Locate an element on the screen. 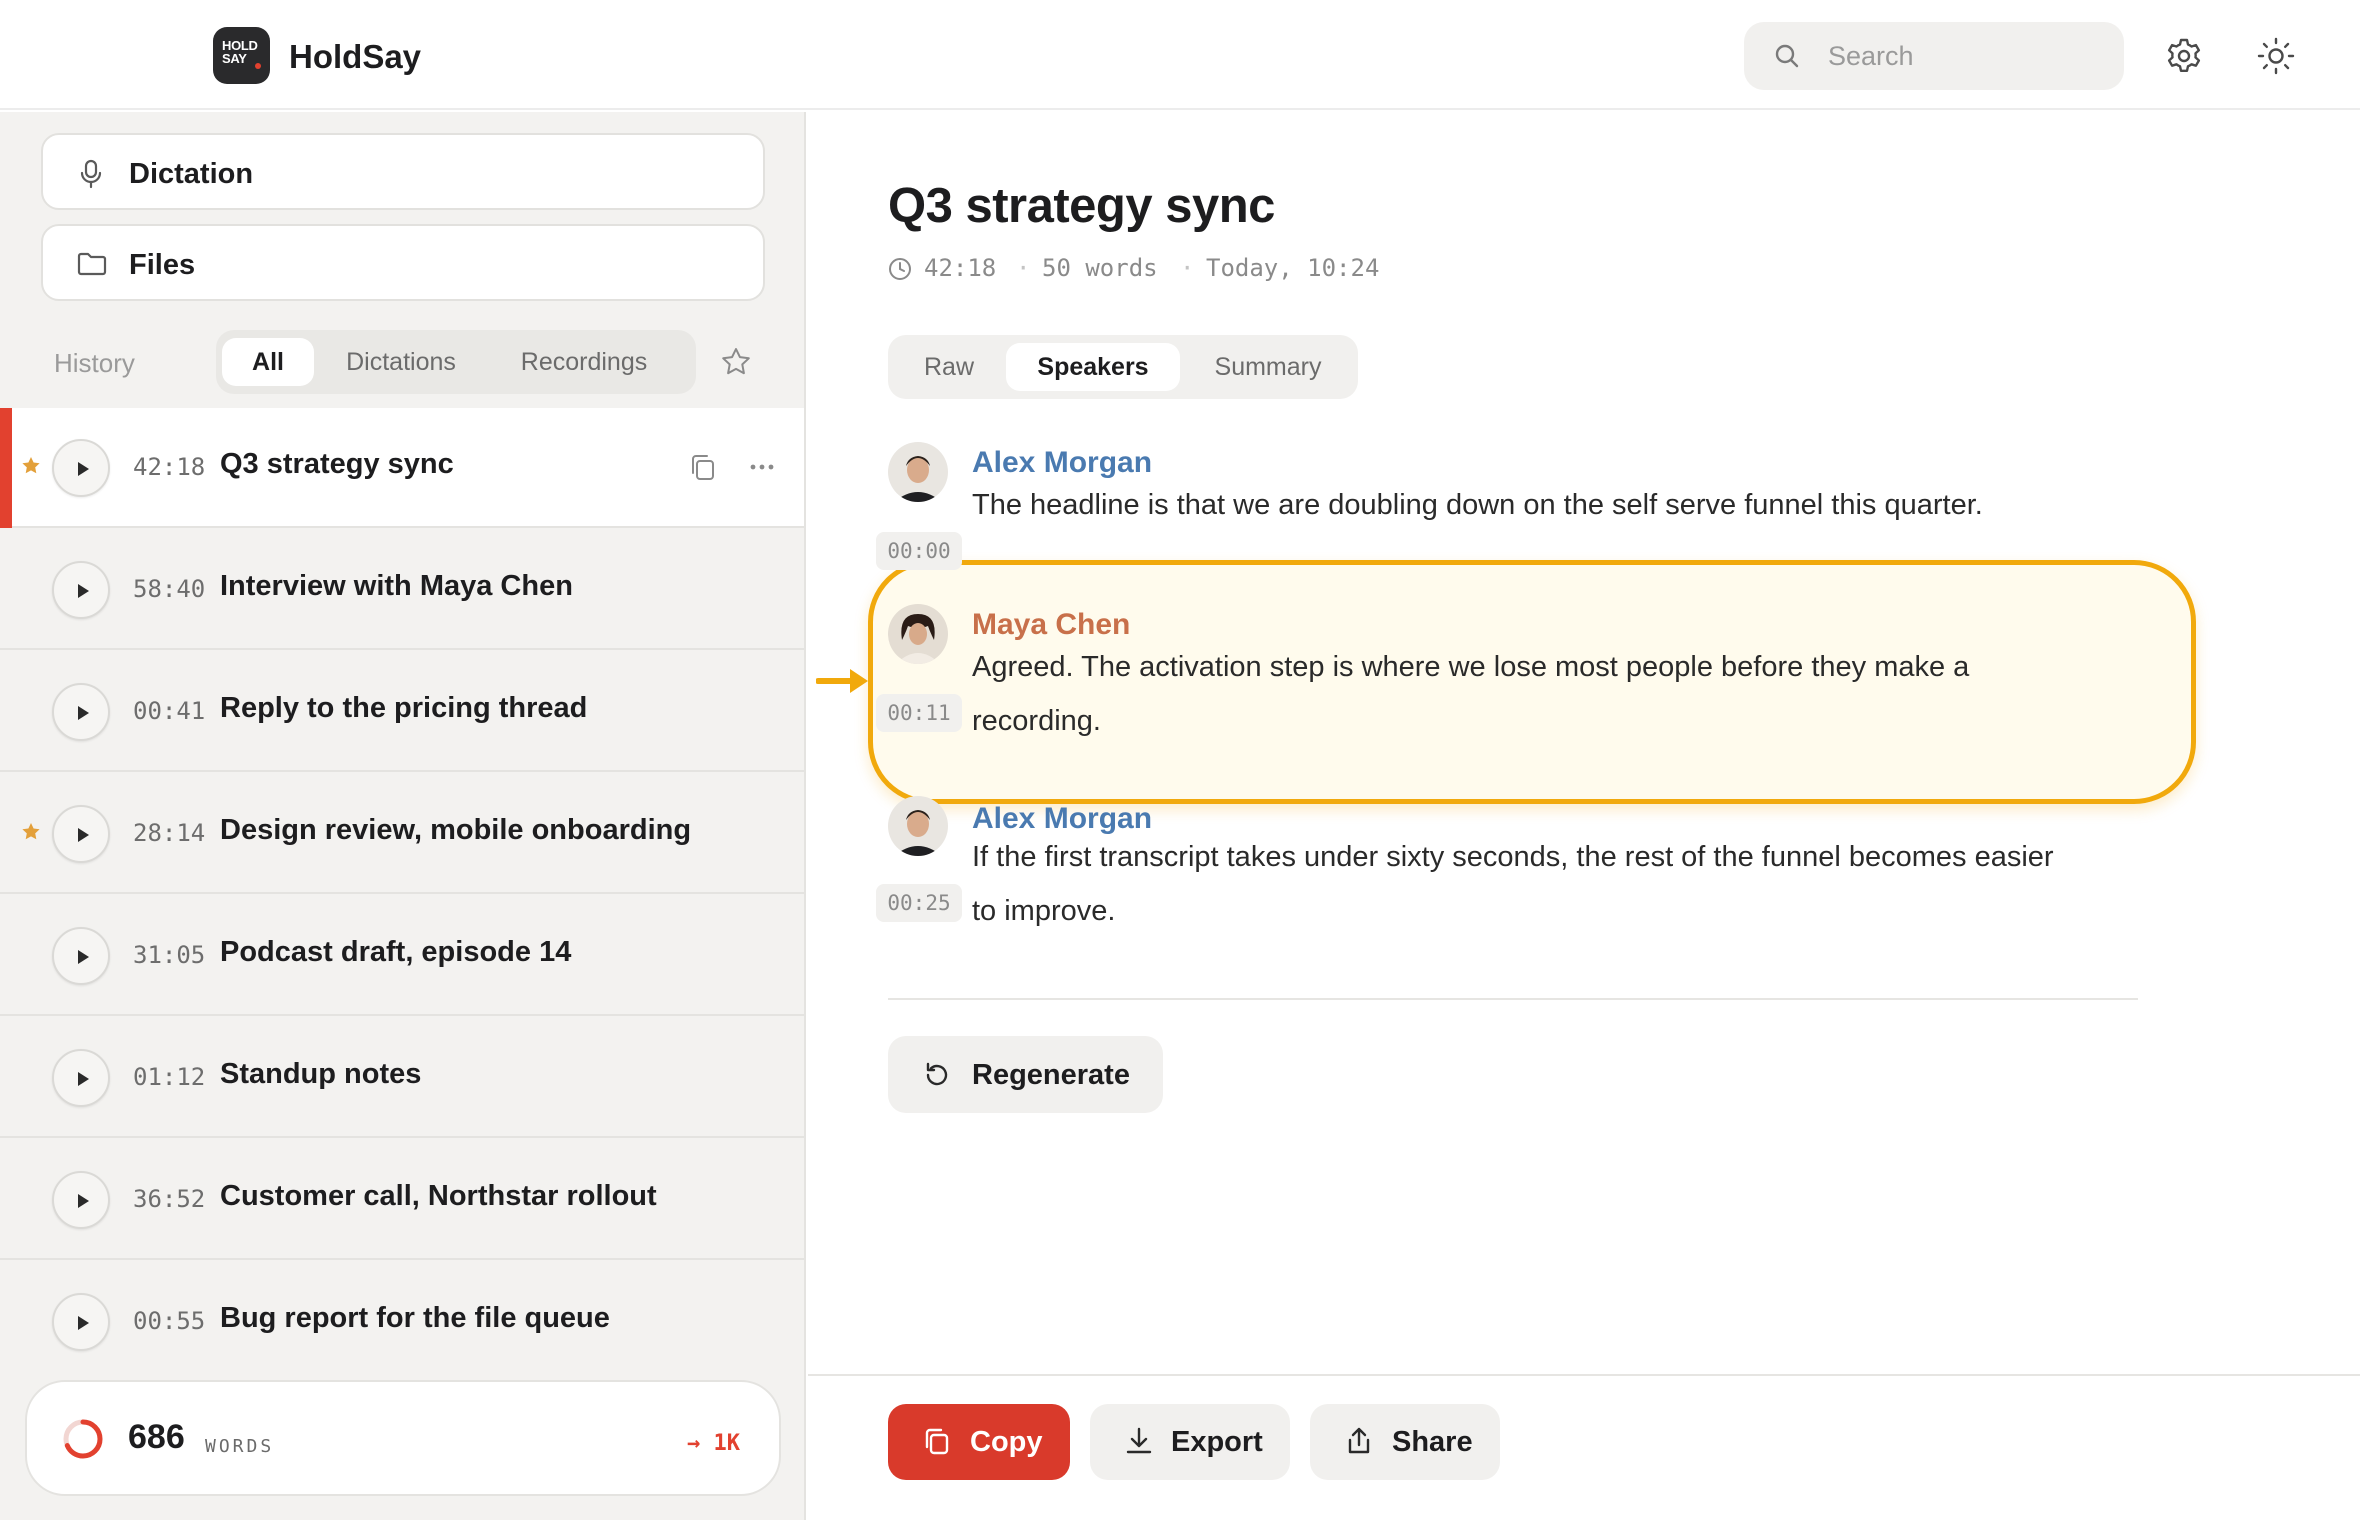 The image size is (2360, 1520). history-item: 01:12 Standup notes is located at coordinates (402, 1078).